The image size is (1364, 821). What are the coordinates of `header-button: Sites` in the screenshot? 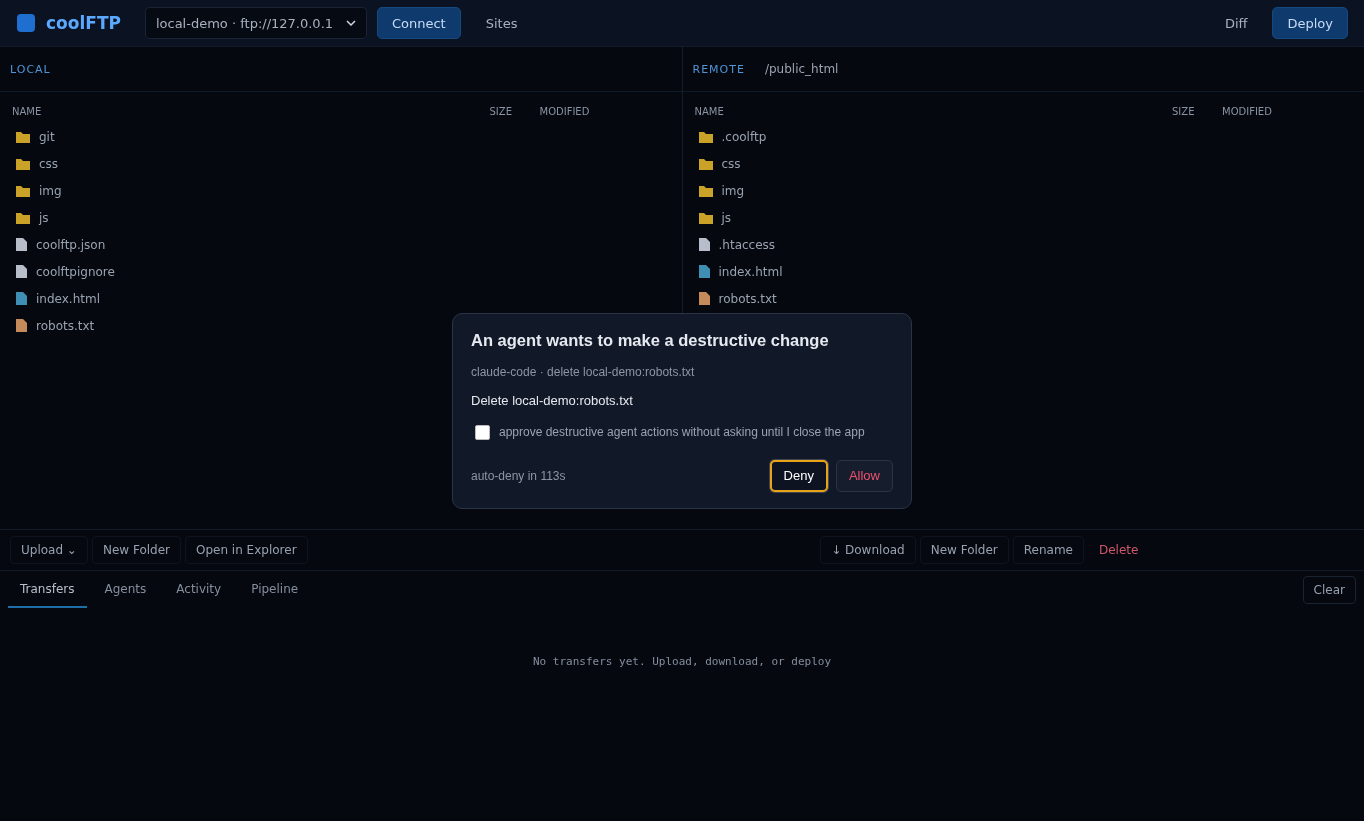 It's located at (501, 23).